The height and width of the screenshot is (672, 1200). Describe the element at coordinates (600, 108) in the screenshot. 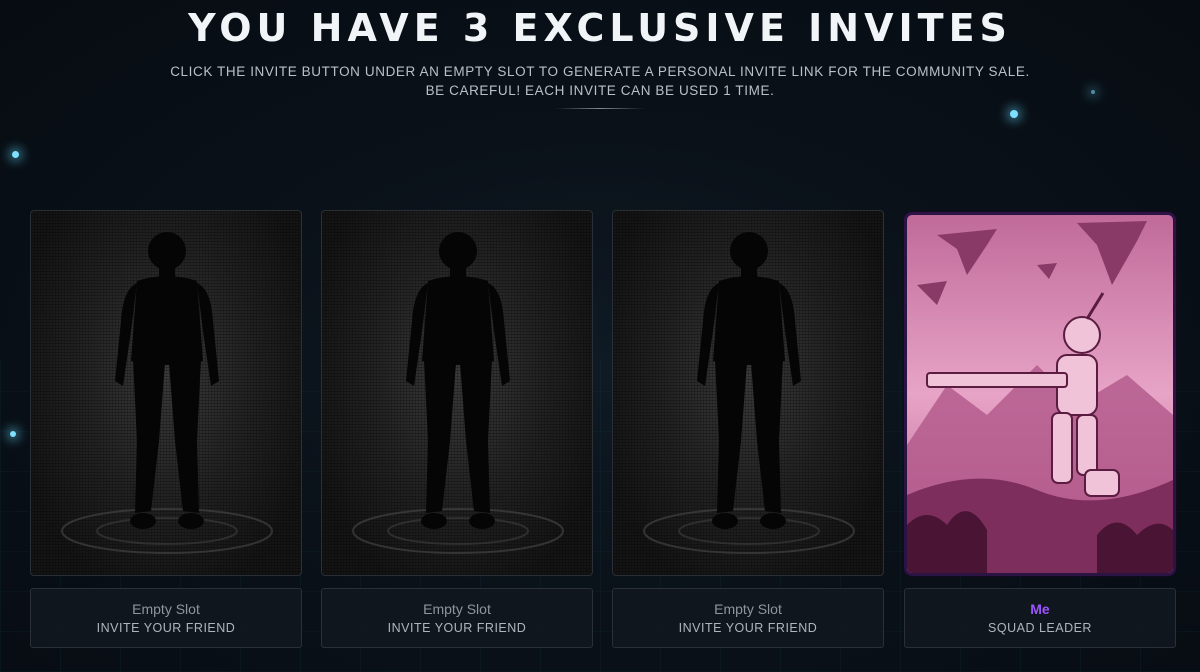

I see `title-divider` at that location.